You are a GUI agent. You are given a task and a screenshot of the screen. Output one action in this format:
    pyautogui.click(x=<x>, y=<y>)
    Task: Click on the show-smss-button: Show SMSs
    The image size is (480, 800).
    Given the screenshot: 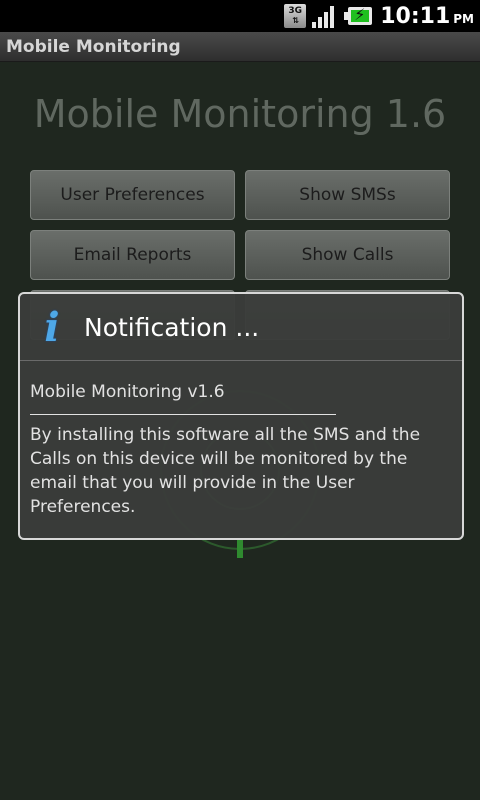 What is the action you would take?
    pyautogui.click(x=347, y=195)
    